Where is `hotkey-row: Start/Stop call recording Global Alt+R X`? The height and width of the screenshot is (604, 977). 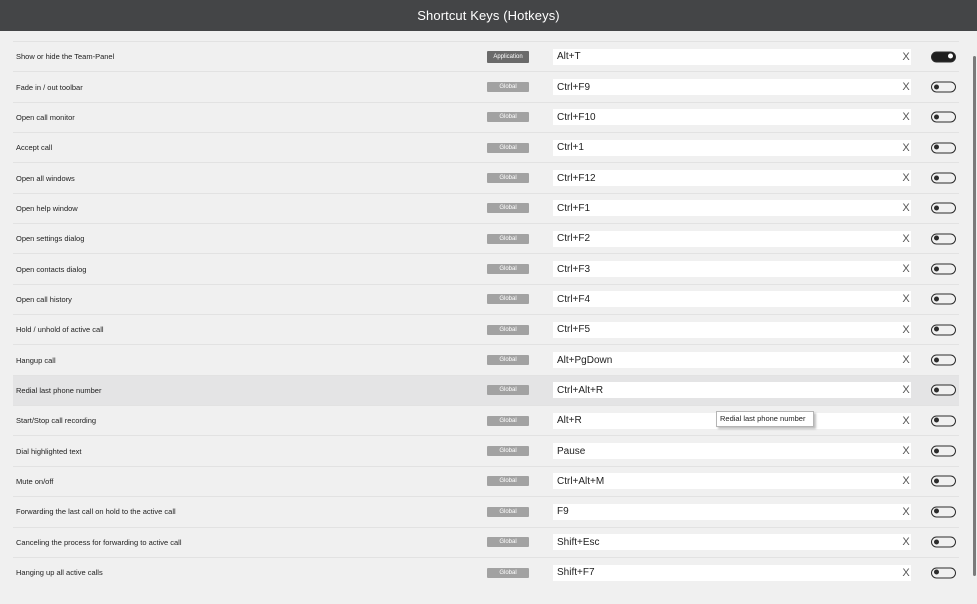
hotkey-row: Start/Stop call recording Global Alt+R X is located at coordinates (486, 420).